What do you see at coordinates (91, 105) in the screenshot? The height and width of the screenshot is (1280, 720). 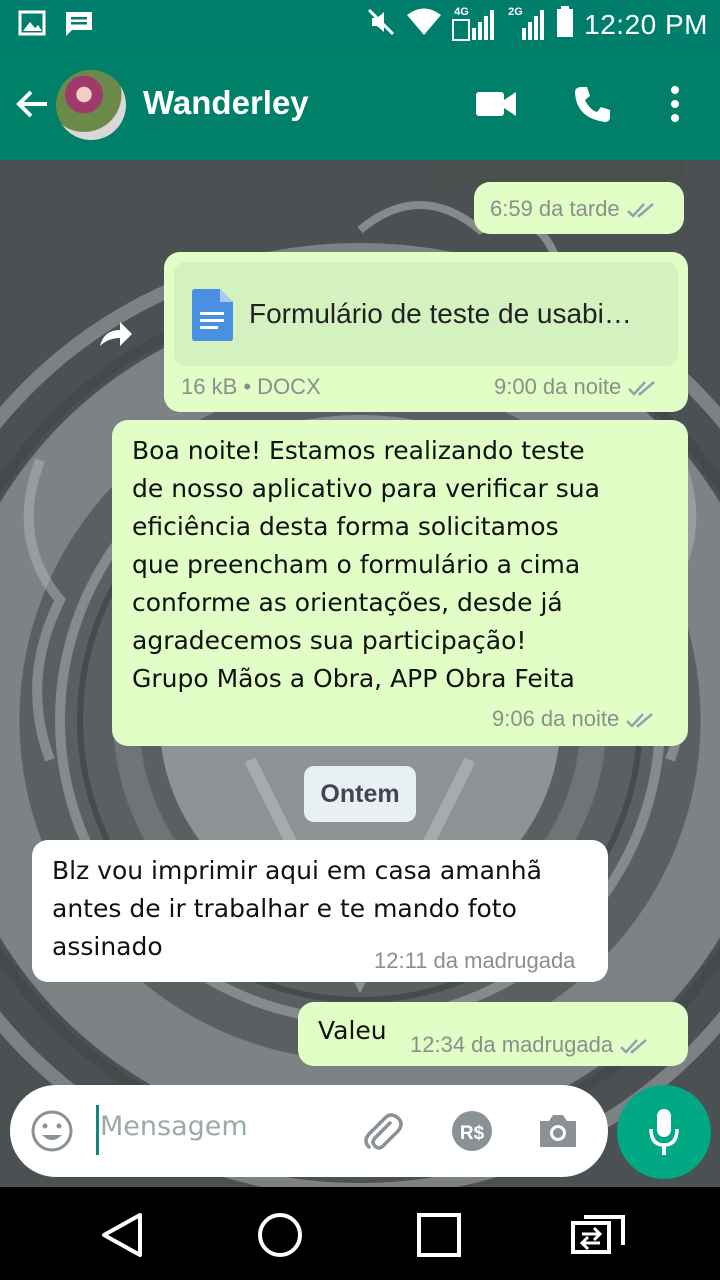 I see `avatar` at bounding box center [91, 105].